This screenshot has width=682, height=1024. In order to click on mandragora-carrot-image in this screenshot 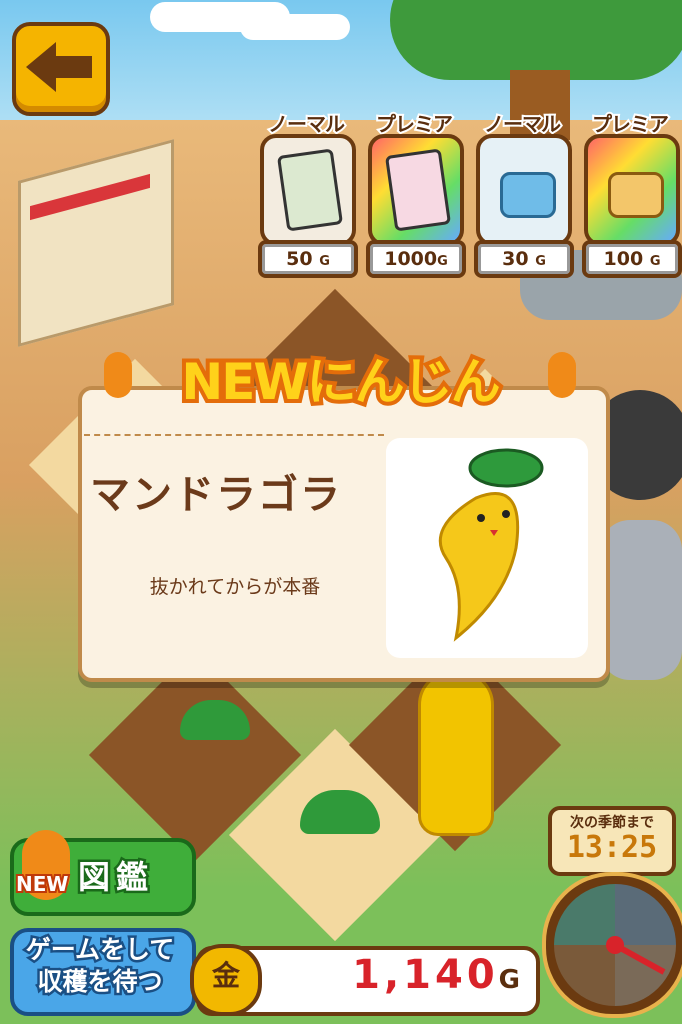, I will do `click(487, 548)`.